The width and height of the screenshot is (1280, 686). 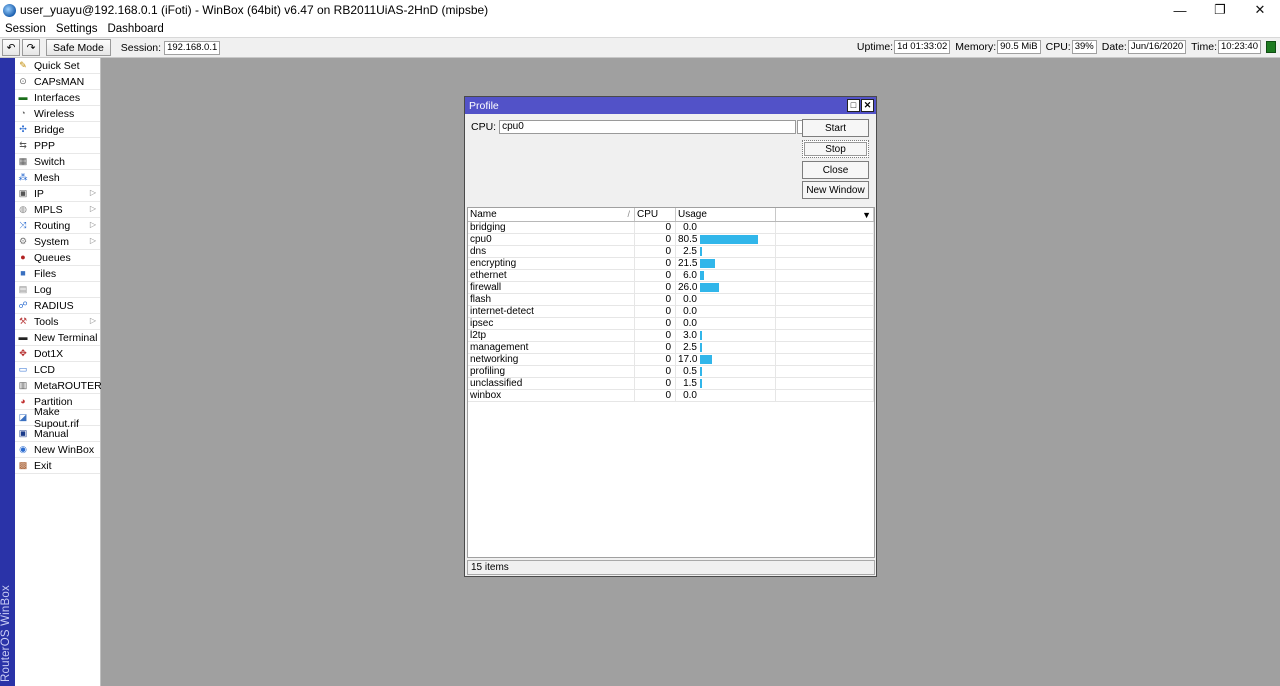 What do you see at coordinates (23, 369) in the screenshot?
I see `lcd-icon: ▭` at bounding box center [23, 369].